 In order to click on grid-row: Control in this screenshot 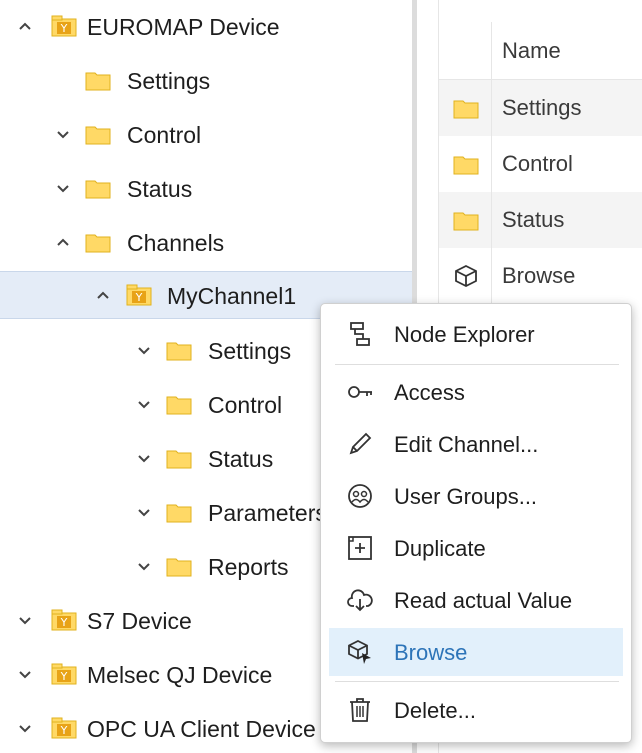, I will do `click(540, 164)`.